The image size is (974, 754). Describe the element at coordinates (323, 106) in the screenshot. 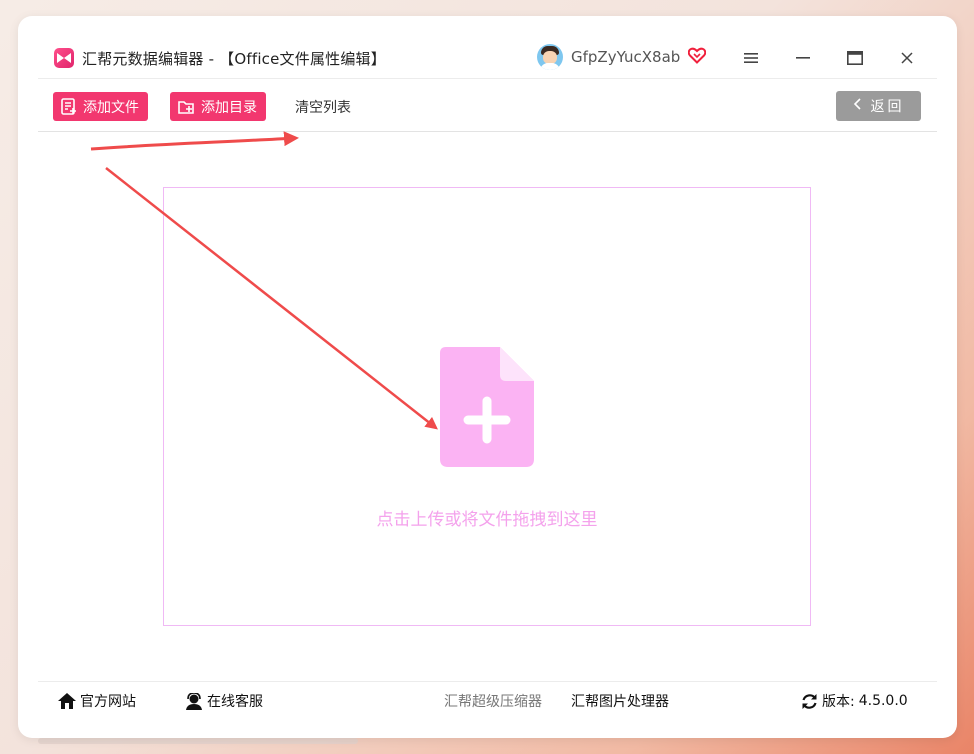

I see `clear-list-button: 清空列表` at that location.